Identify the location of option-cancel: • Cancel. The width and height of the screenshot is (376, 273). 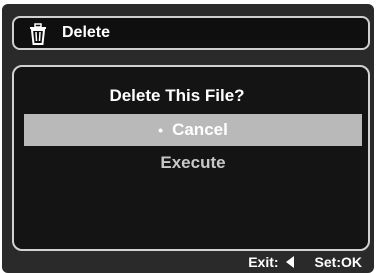
(193, 130).